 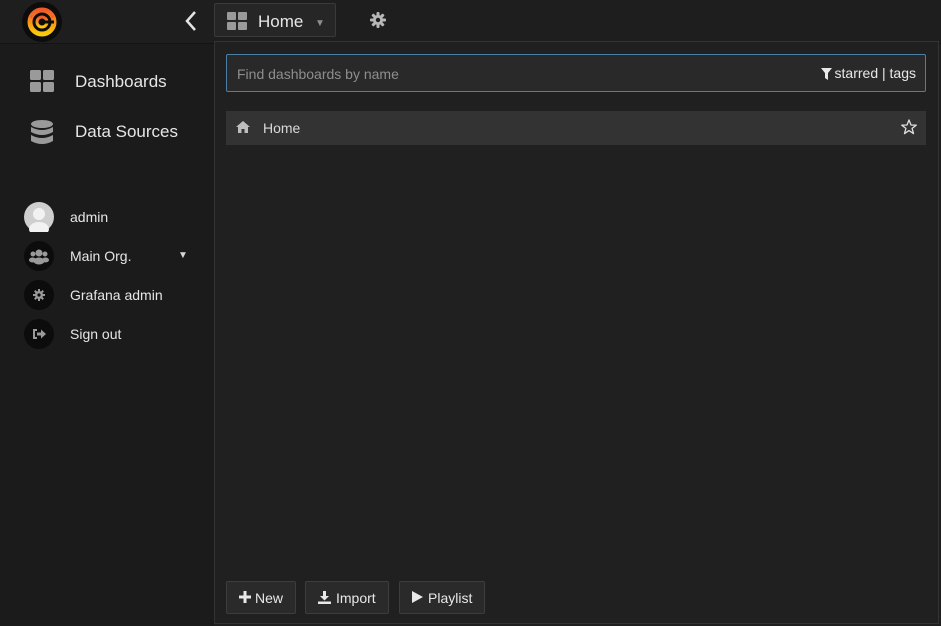 What do you see at coordinates (42, 132) in the screenshot?
I see `database-icon` at bounding box center [42, 132].